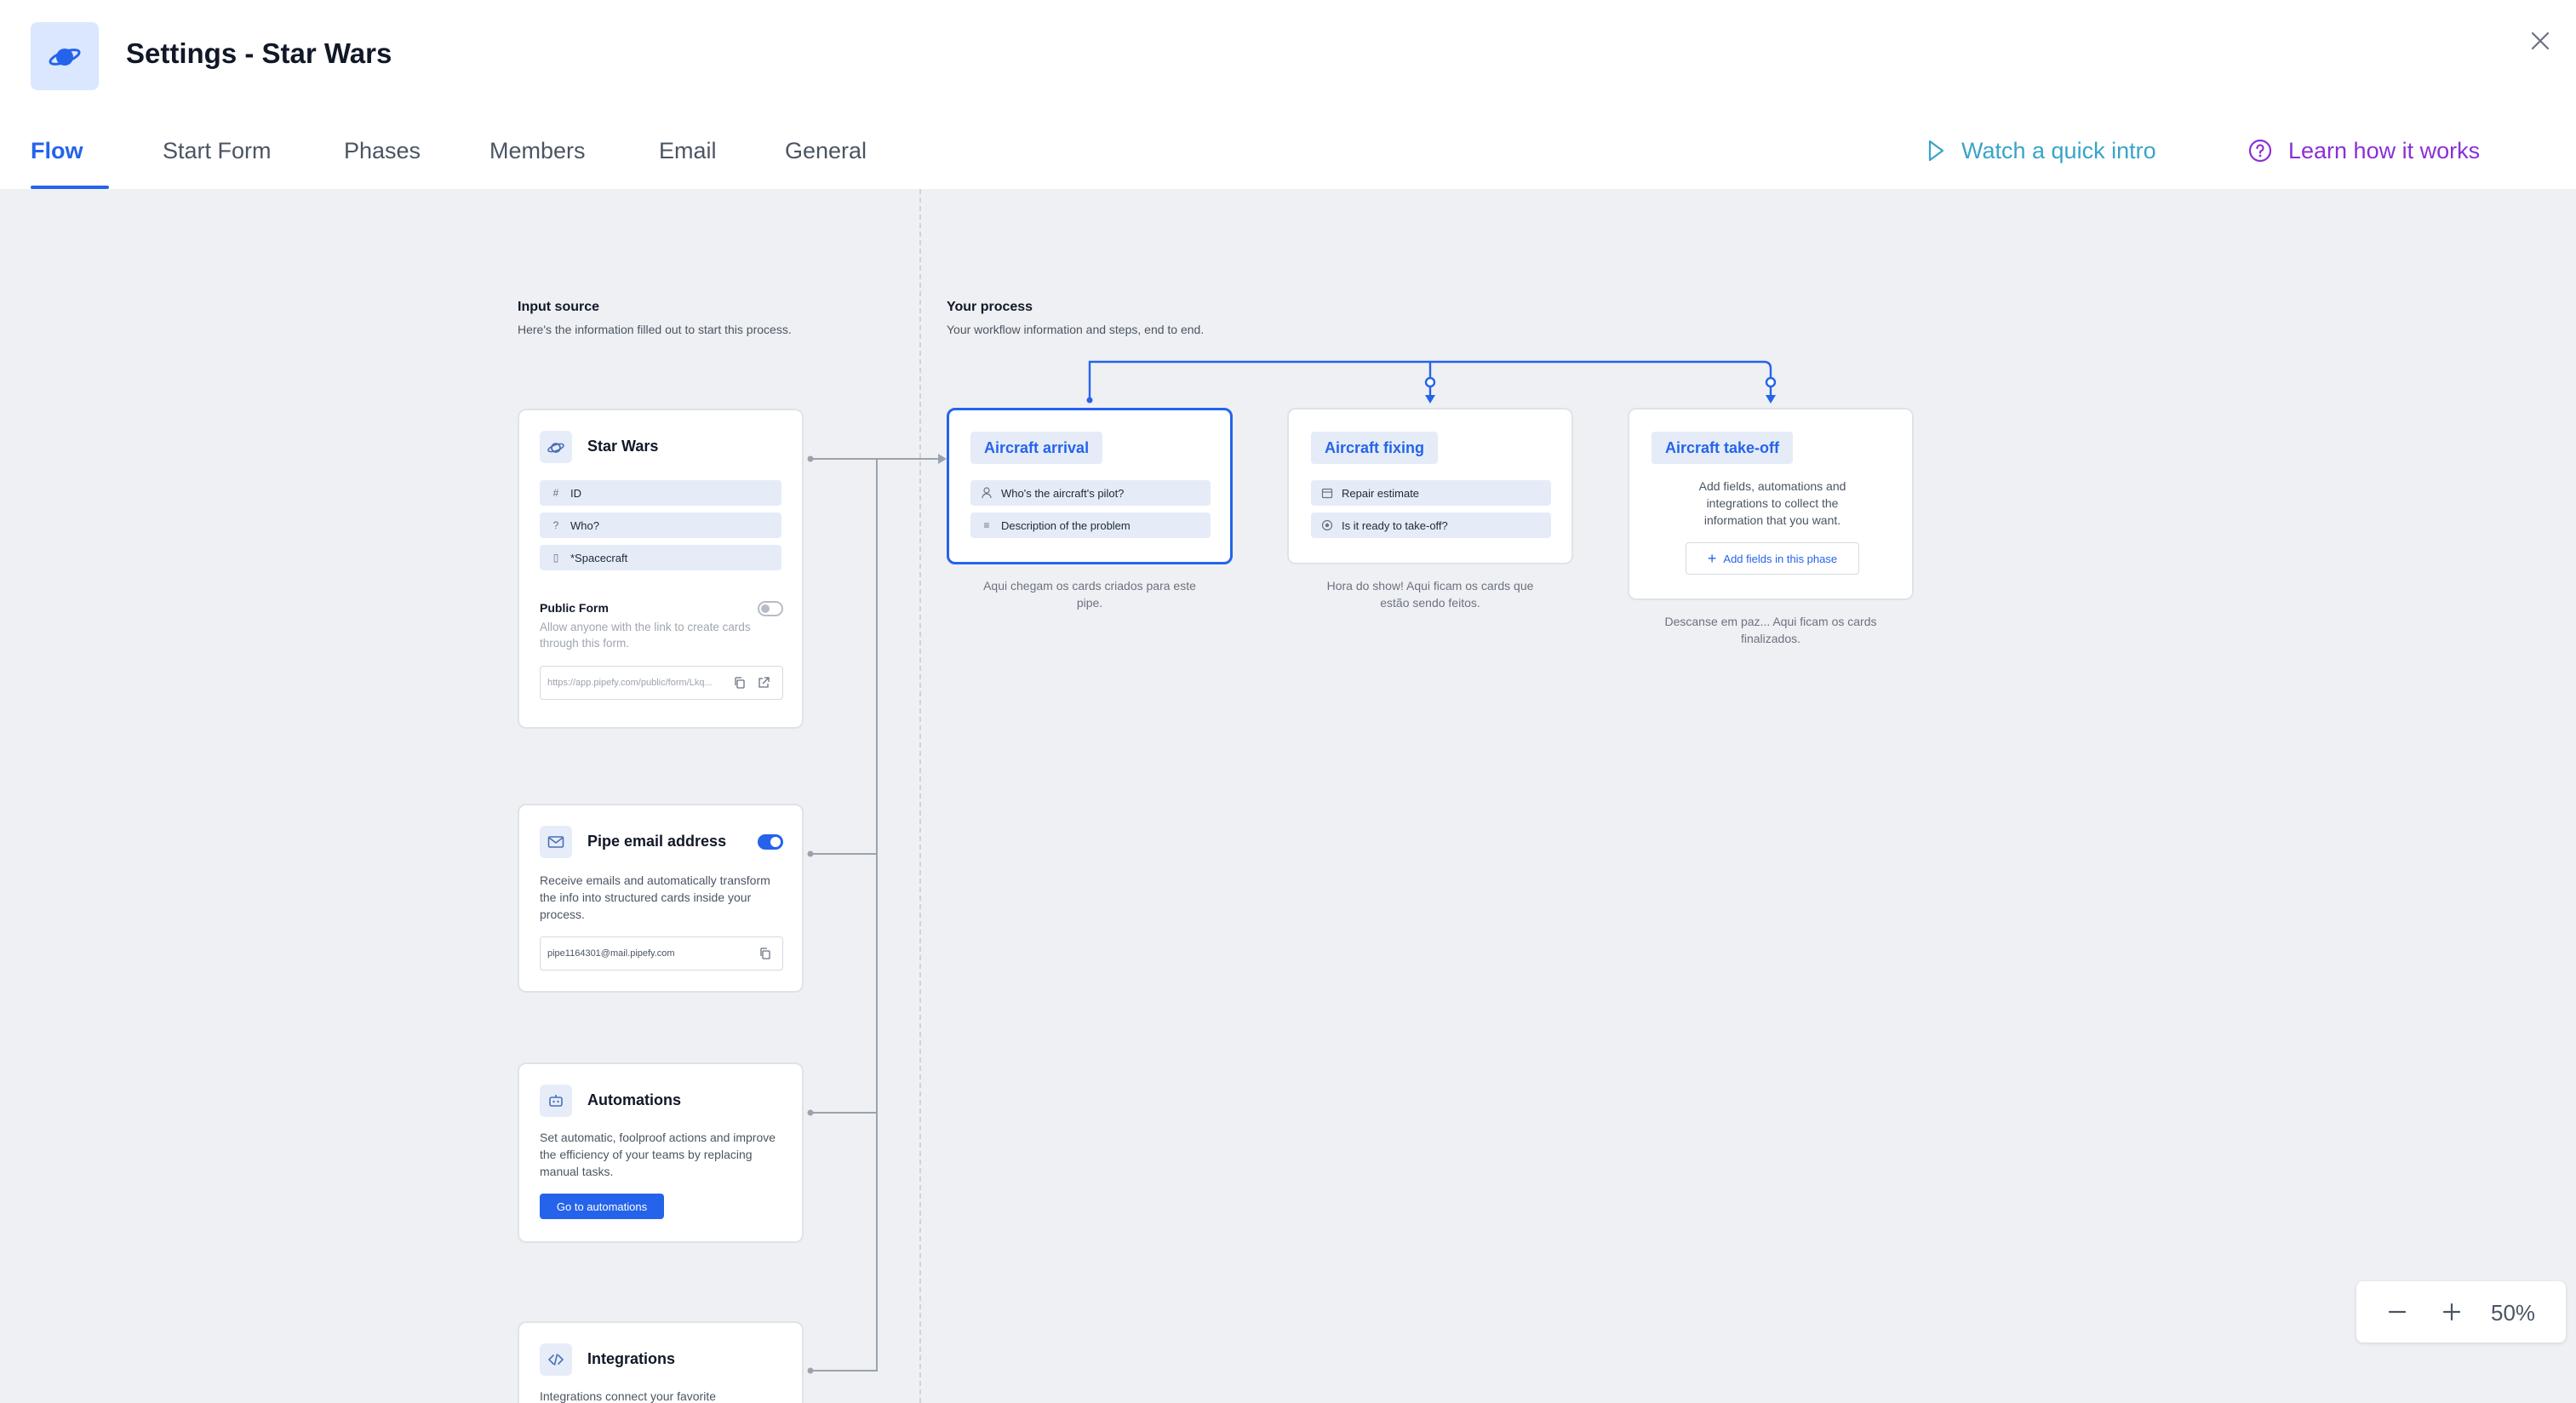 The height and width of the screenshot is (1403, 2576). I want to click on public-form-toggle, so click(770, 608).